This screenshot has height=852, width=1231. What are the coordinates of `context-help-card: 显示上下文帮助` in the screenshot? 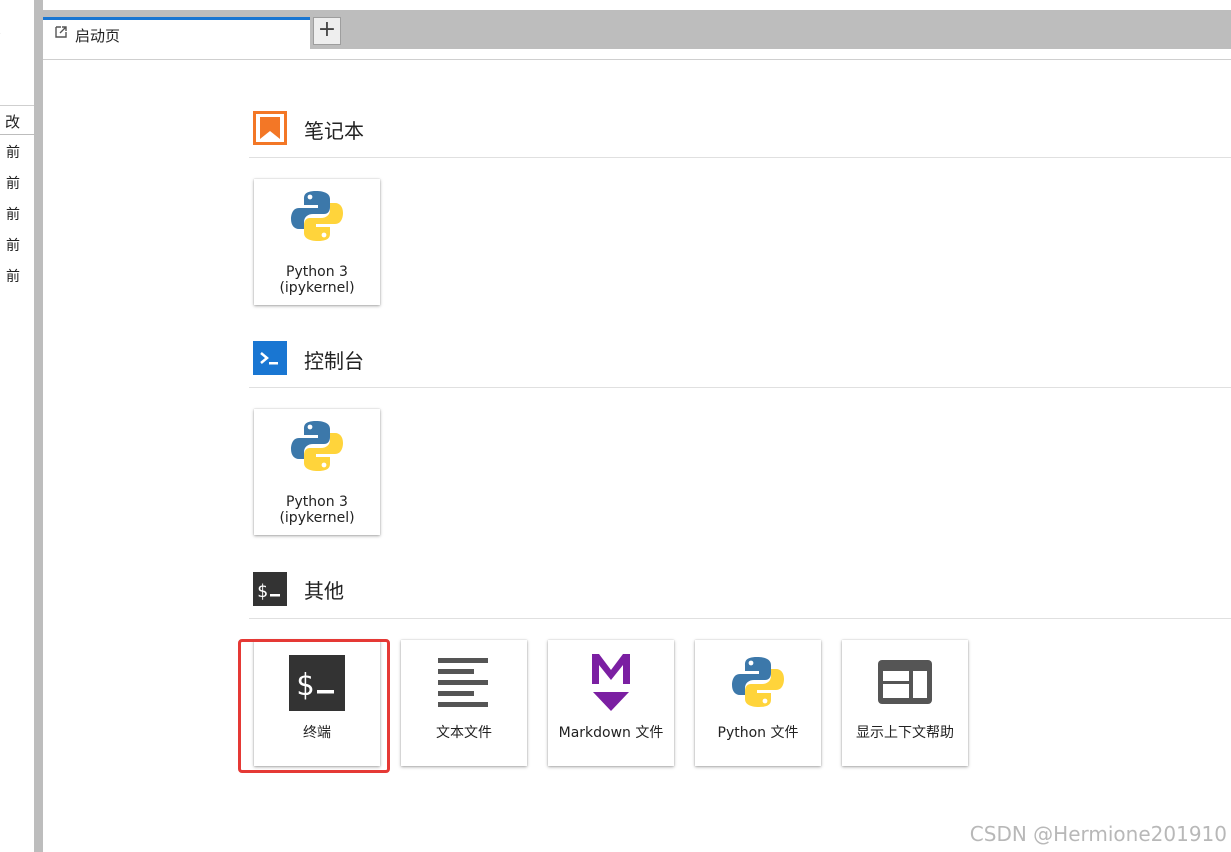 It's located at (905, 703).